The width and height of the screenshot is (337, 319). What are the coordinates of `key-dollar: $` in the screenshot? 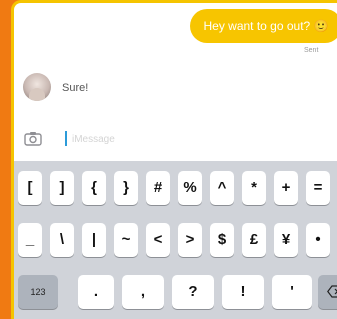 It's located at (222, 240).